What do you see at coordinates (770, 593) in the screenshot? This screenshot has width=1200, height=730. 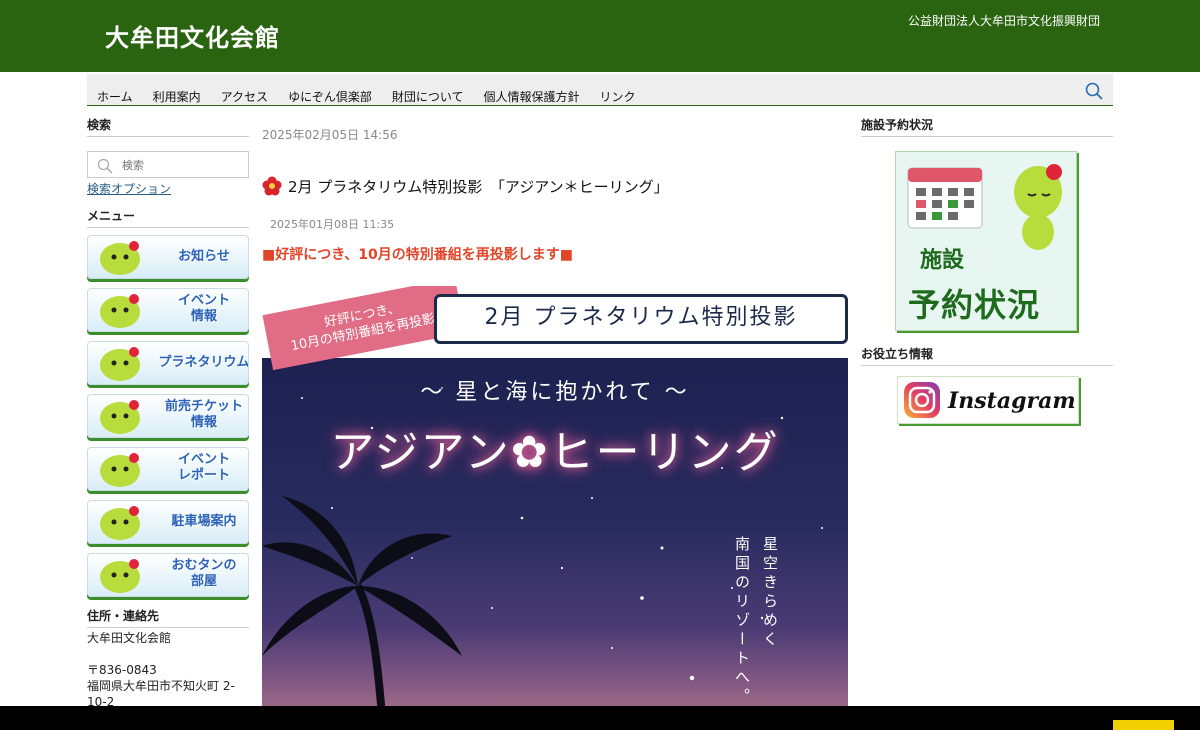 I see `poster-vertical-text: 星空きらめく` at bounding box center [770, 593].